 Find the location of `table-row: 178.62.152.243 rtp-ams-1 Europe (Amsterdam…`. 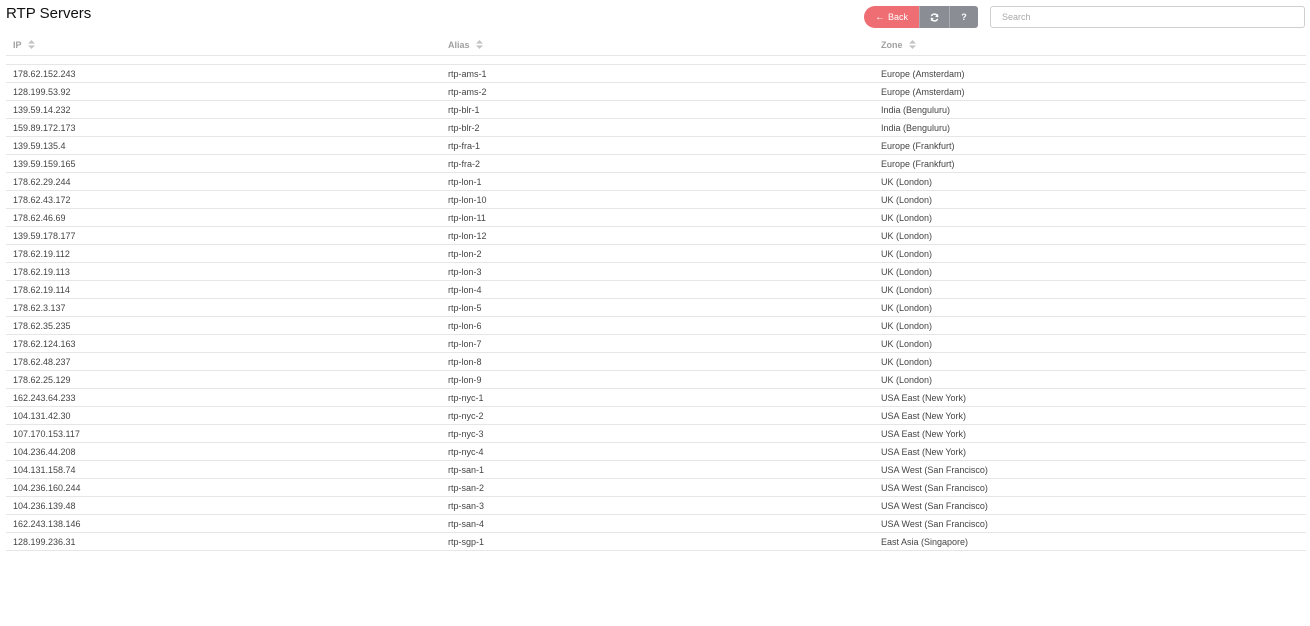

table-row: 178.62.152.243 rtp-ams-1 Europe (Amsterdam… is located at coordinates (656, 73).